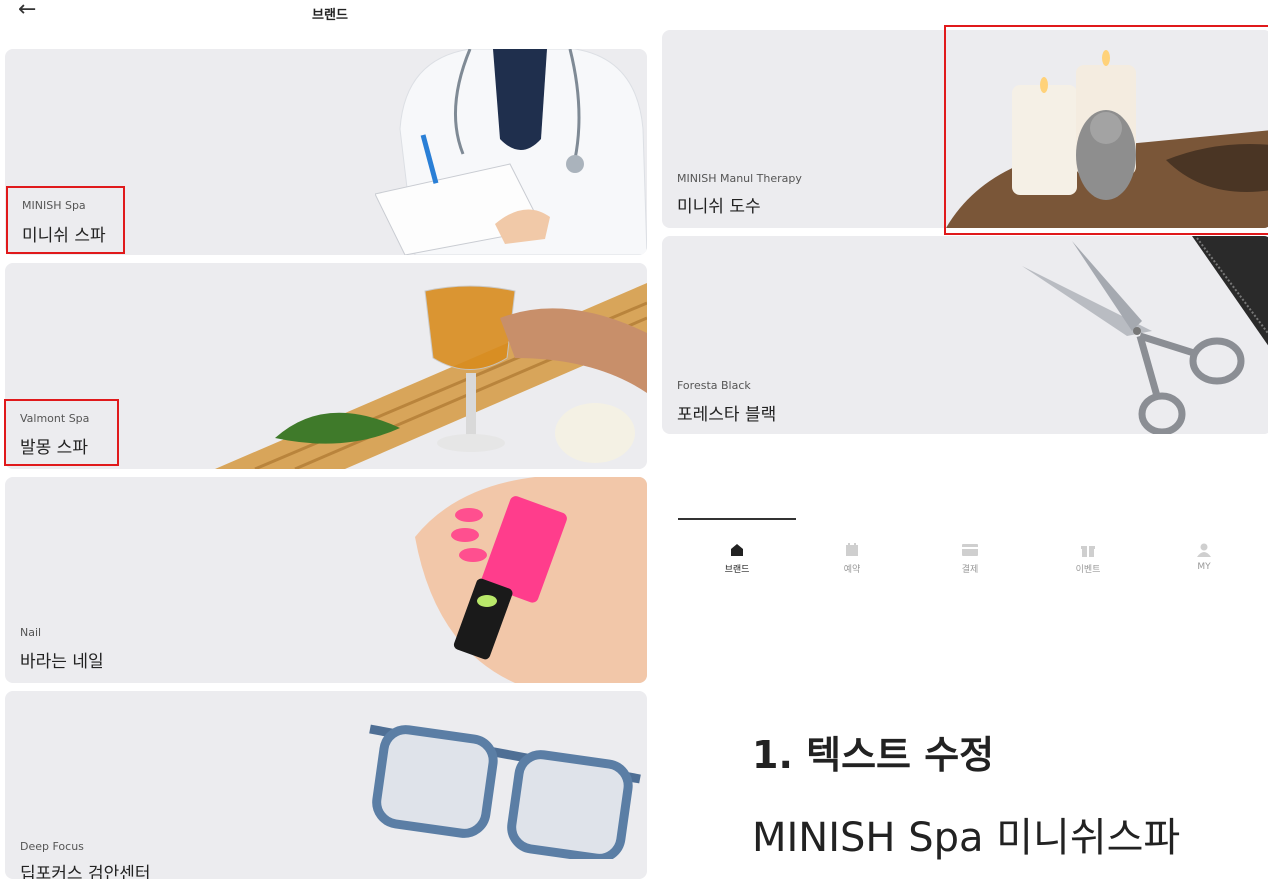 Image resolution: width=1268 pixels, height=879 pixels. What do you see at coordinates (852, 570) in the screenshot?
I see `nav-label: 예약` at bounding box center [852, 570].